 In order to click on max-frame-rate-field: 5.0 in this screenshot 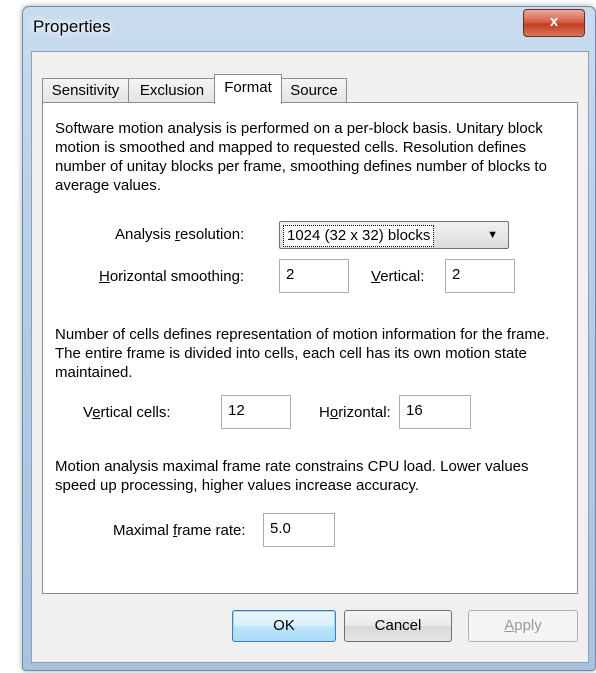, I will do `click(299, 530)`.